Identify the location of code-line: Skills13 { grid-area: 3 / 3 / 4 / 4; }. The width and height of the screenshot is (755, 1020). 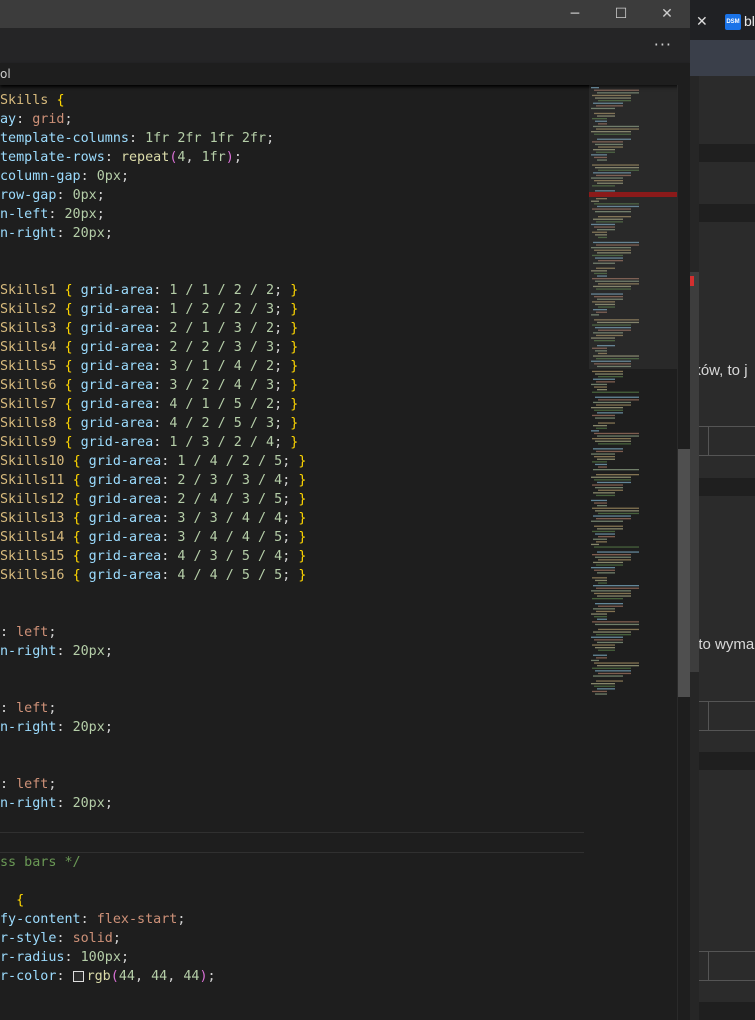
(292, 518).